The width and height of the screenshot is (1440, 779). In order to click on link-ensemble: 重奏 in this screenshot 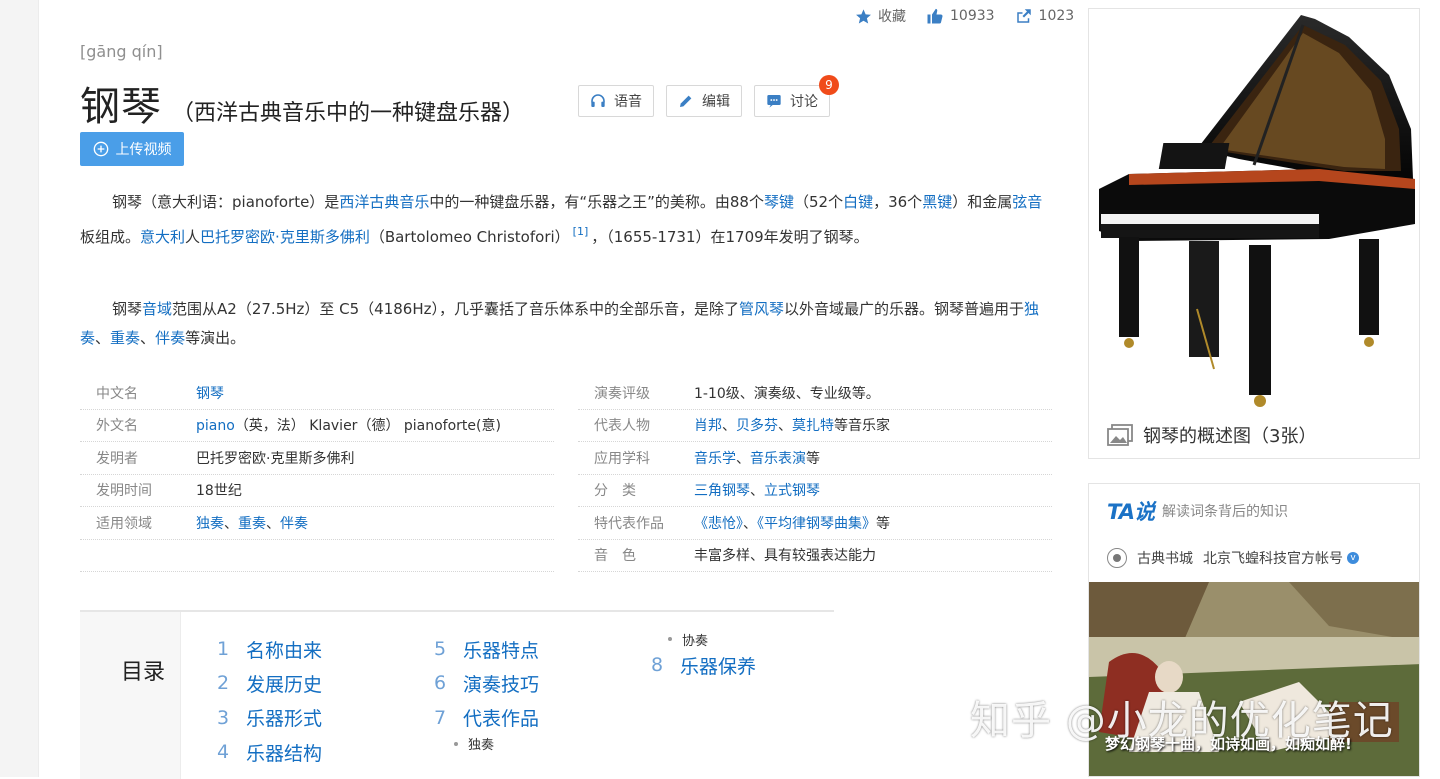, I will do `click(125, 338)`.